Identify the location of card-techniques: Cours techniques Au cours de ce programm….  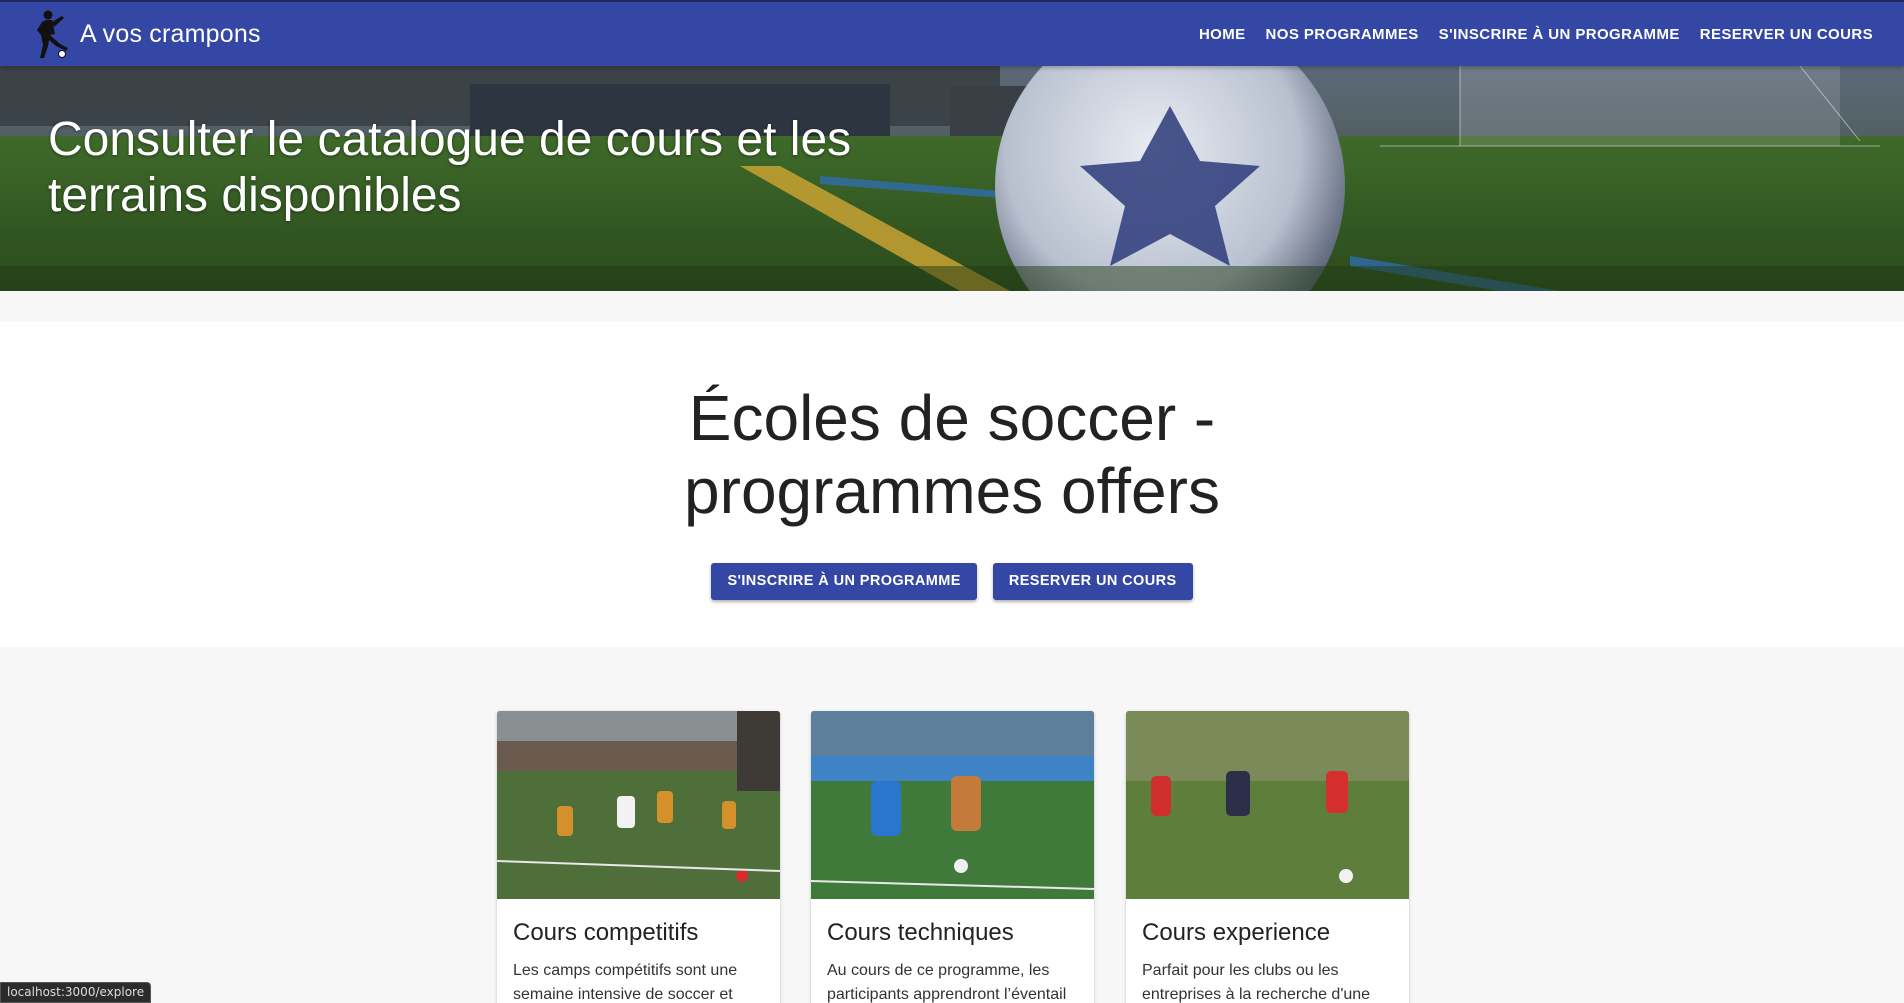
(952, 857).